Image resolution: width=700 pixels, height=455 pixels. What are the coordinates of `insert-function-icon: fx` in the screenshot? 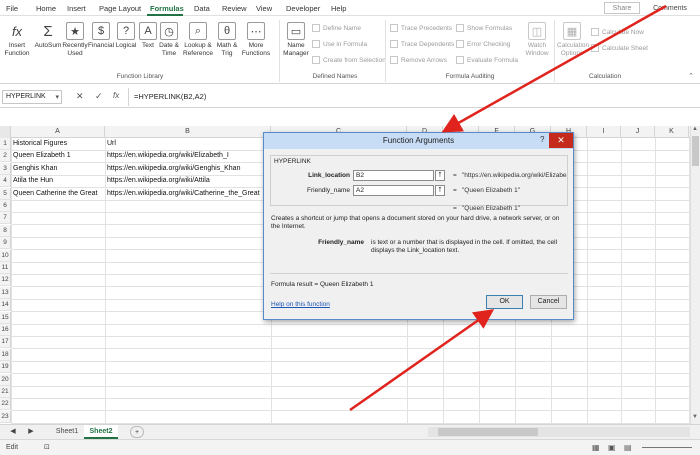 It's located at (116, 95).